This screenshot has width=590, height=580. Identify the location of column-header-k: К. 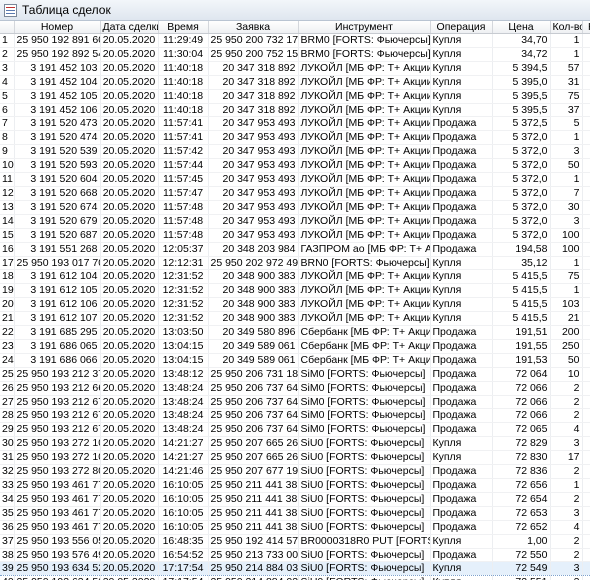
(586, 27).